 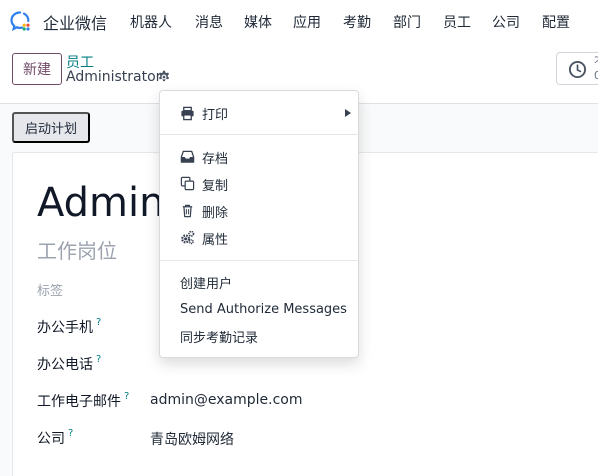 What do you see at coordinates (187, 183) in the screenshot?
I see `copy-icon` at bounding box center [187, 183].